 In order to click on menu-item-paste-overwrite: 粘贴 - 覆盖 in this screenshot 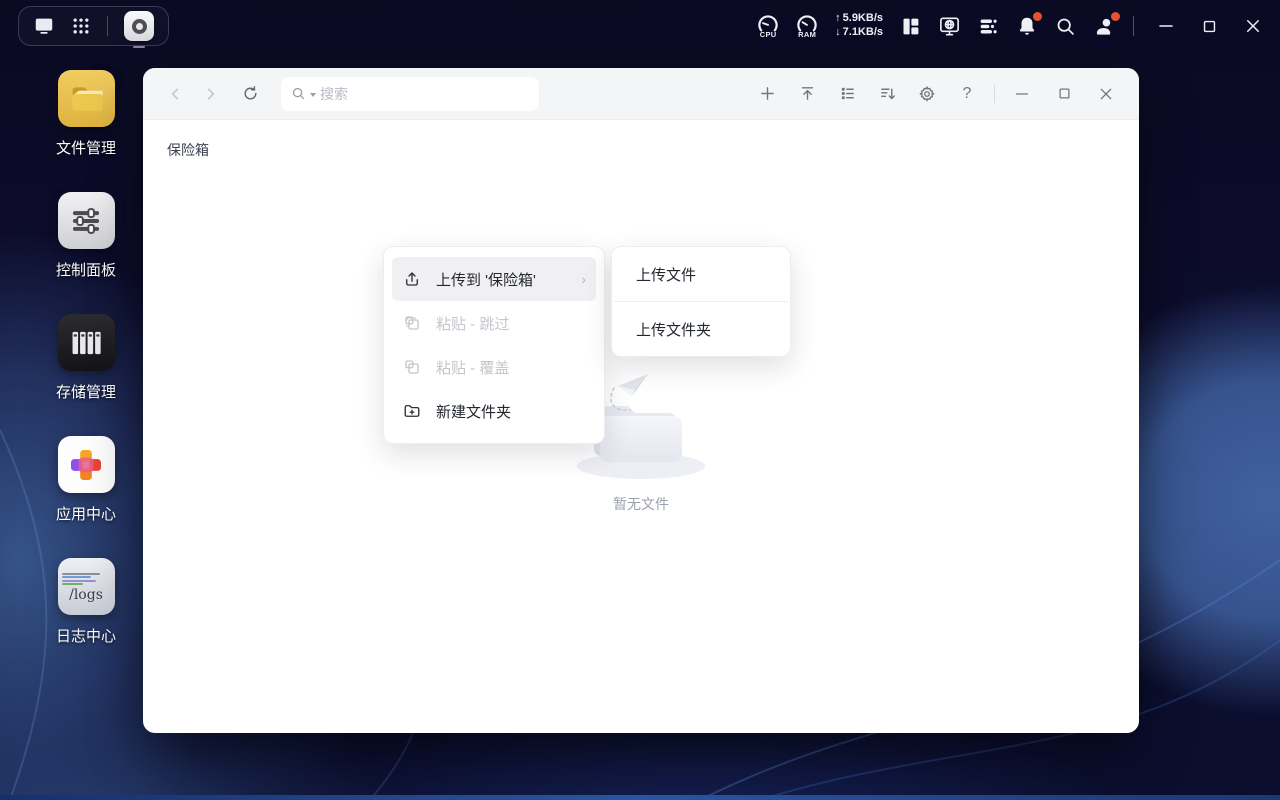, I will do `click(494, 367)`.